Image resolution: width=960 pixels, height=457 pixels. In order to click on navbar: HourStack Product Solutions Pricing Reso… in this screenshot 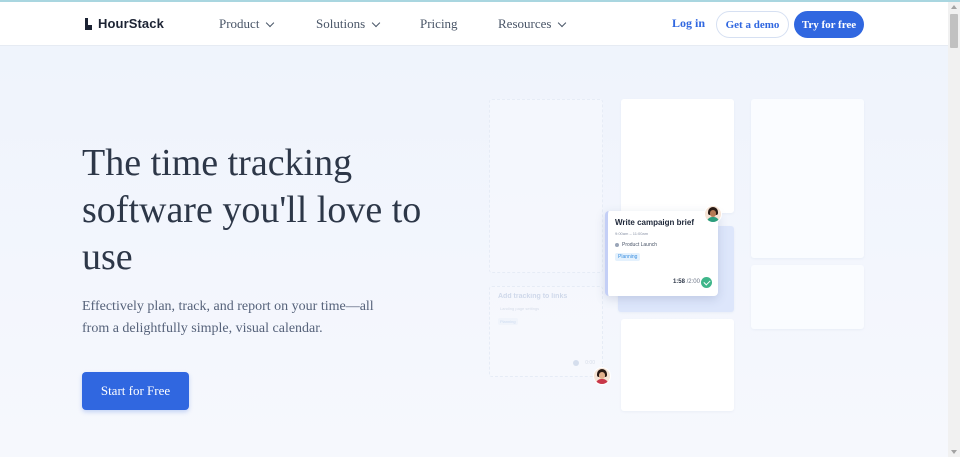, I will do `click(474, 24)`.